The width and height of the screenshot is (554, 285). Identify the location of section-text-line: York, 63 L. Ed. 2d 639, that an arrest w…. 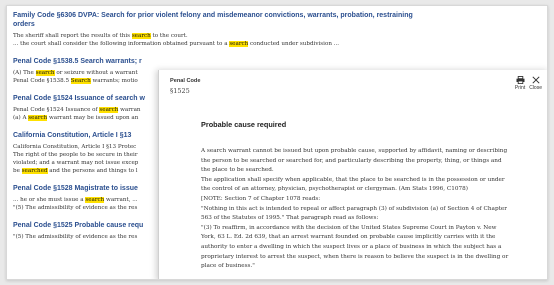
(348, 237).